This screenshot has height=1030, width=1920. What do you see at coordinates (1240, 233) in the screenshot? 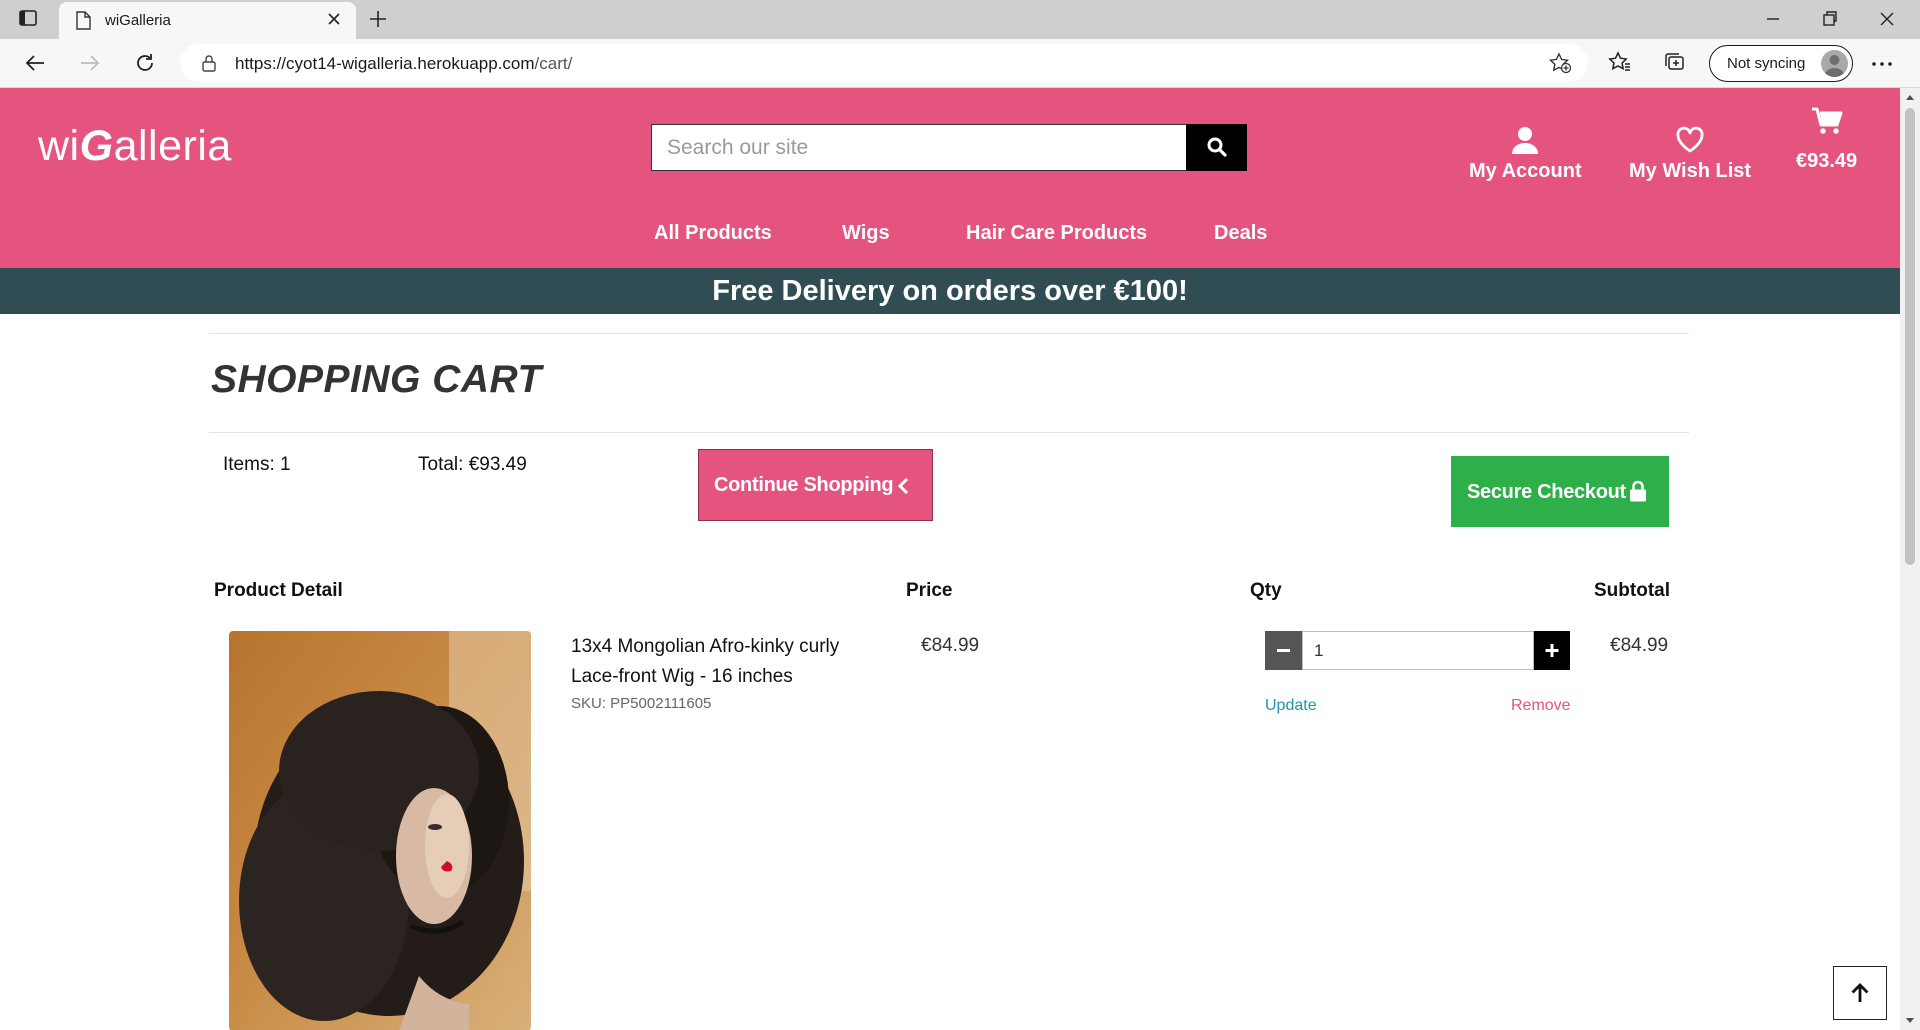
I see `nav-deals: Deals` at bounding box center [1240, 233].